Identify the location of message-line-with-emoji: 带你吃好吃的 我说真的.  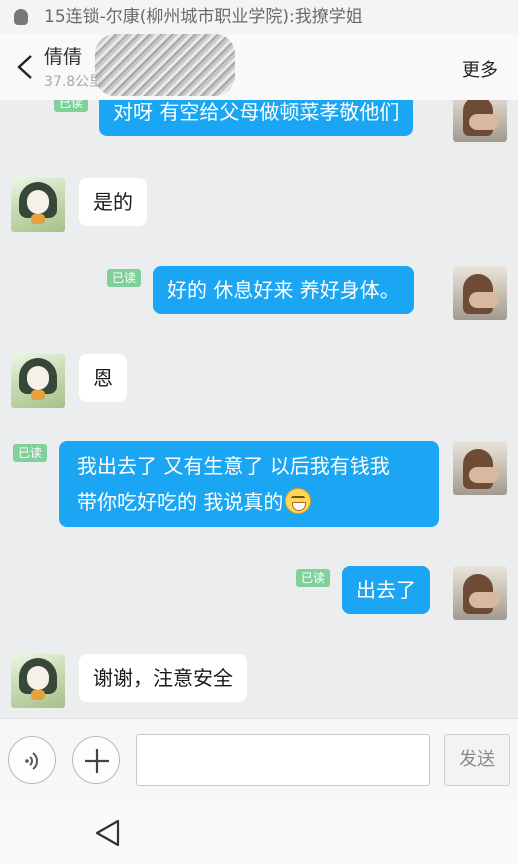
(249, 502).